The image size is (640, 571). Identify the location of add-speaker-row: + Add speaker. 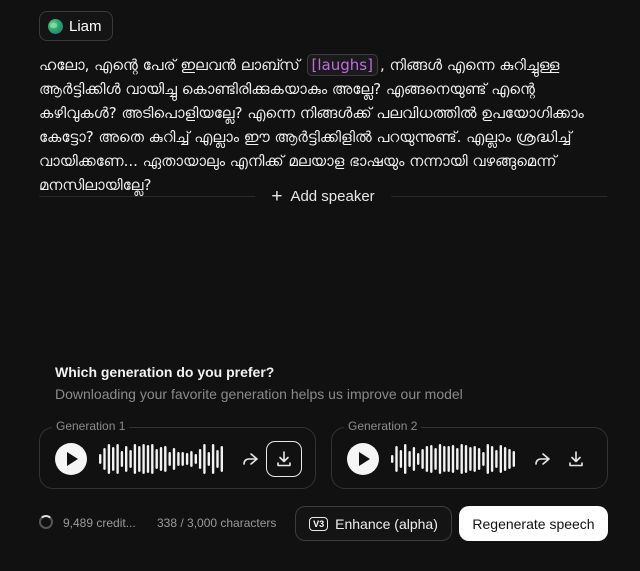
(323, 196).